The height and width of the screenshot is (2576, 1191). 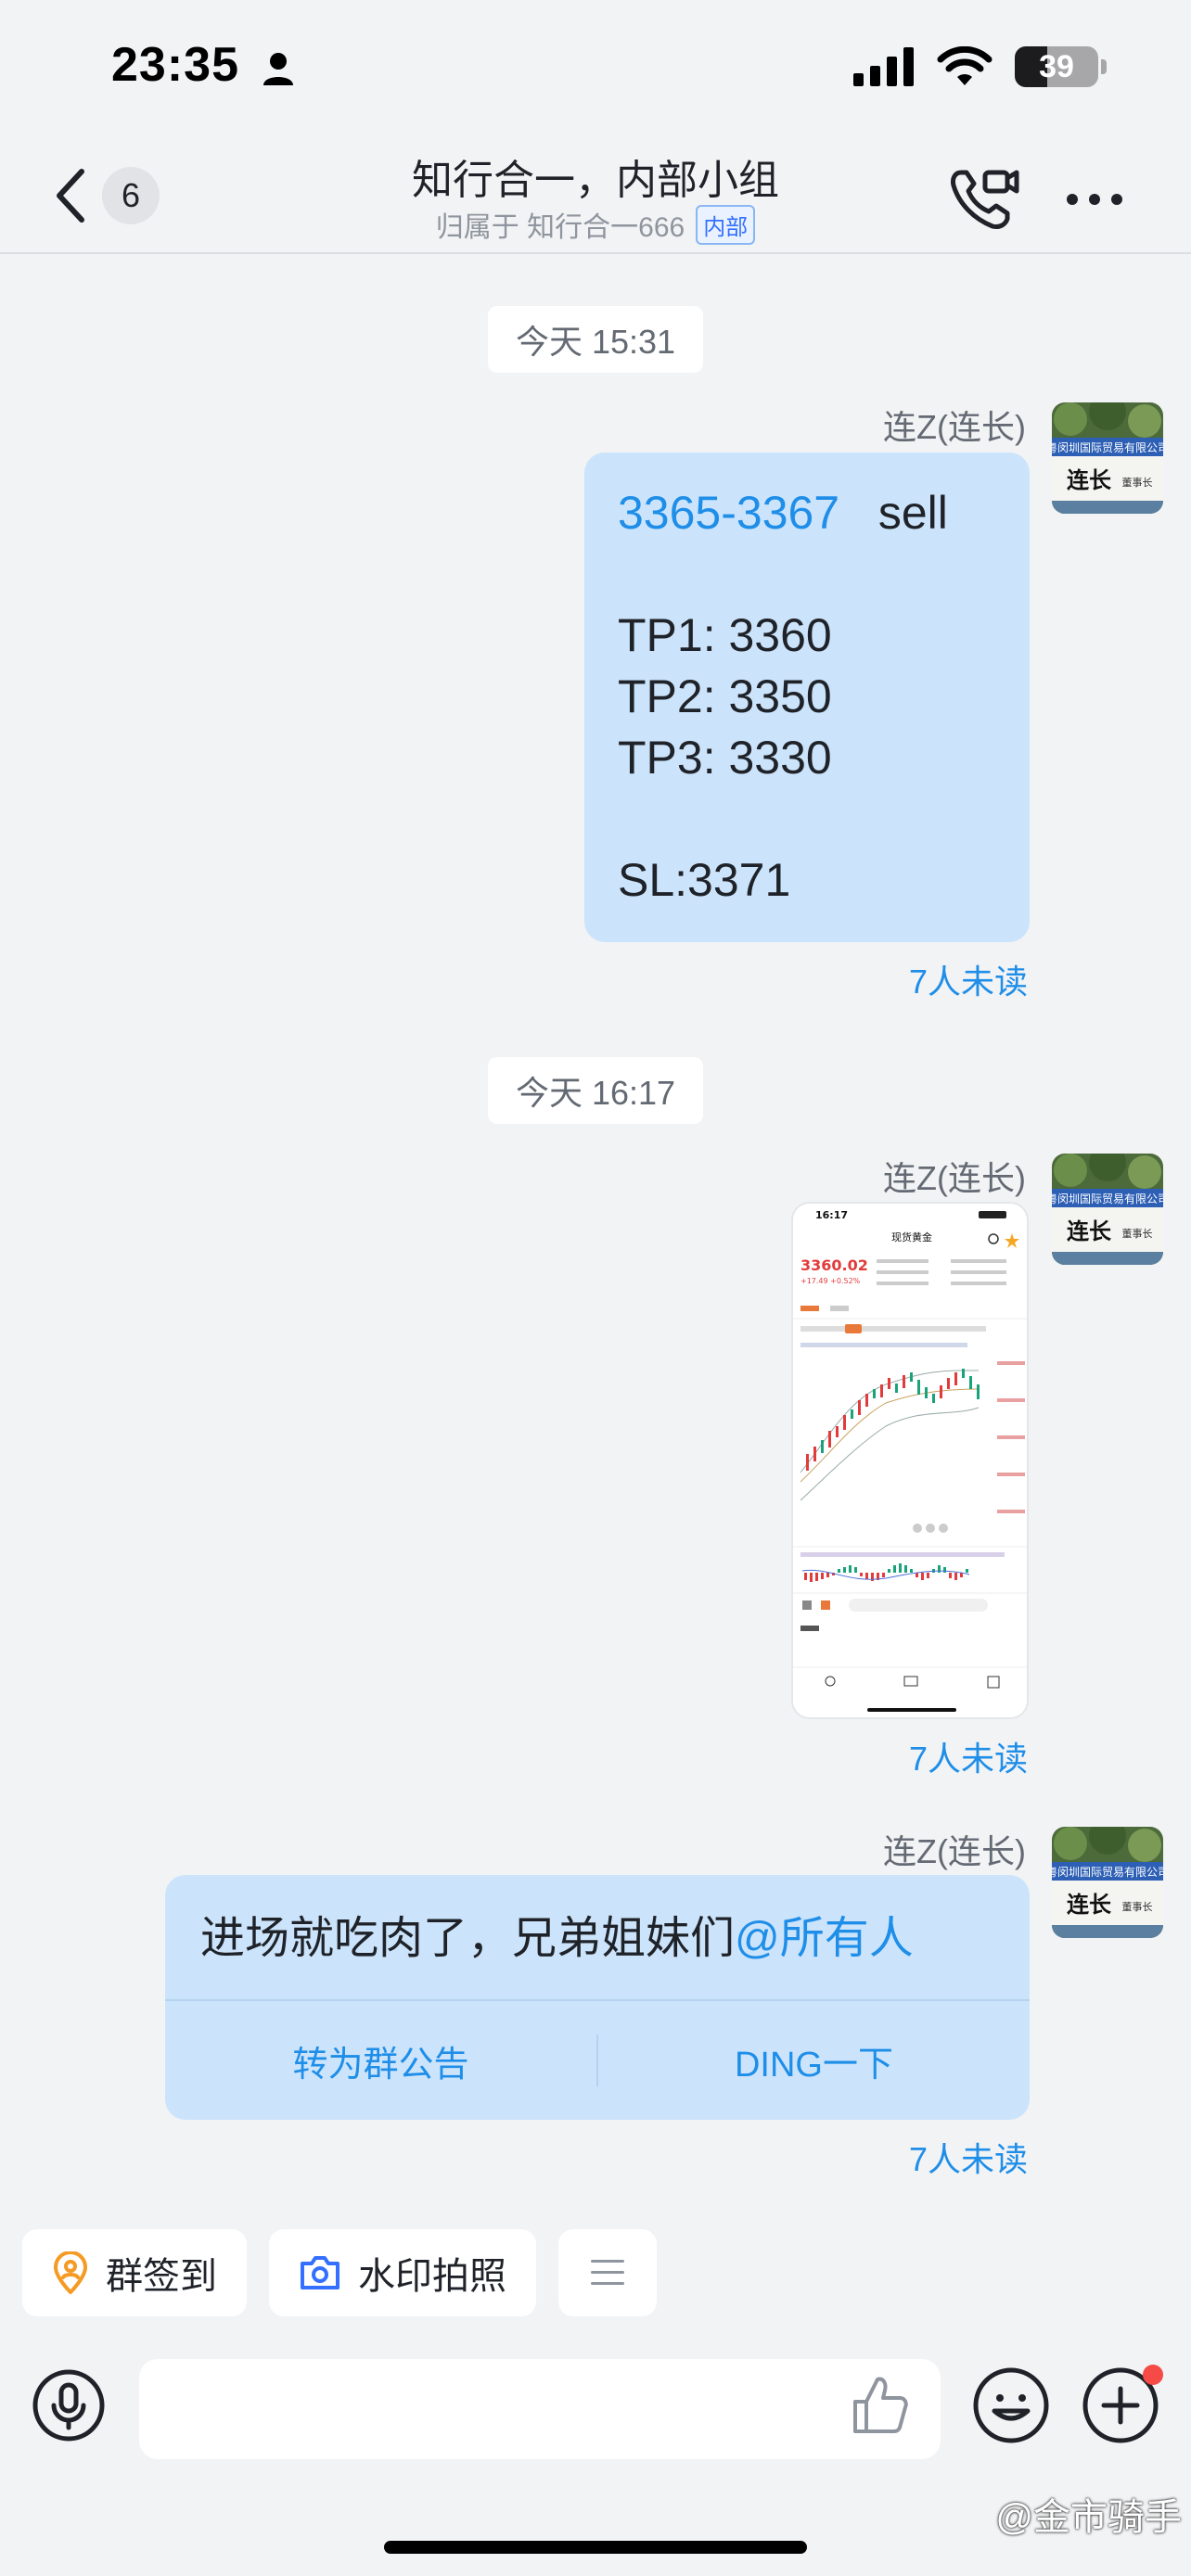 I want to click on message-actions: 转为群公告 DING一下, so click(x=597, y=2060).